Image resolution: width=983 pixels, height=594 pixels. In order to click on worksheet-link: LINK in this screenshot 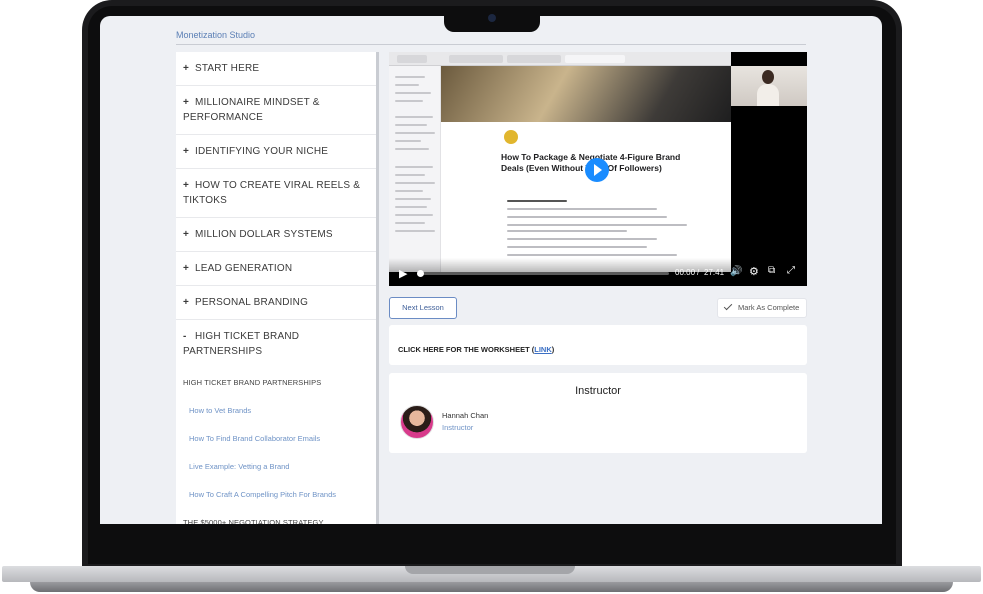, I will do `click(543, 349)`.